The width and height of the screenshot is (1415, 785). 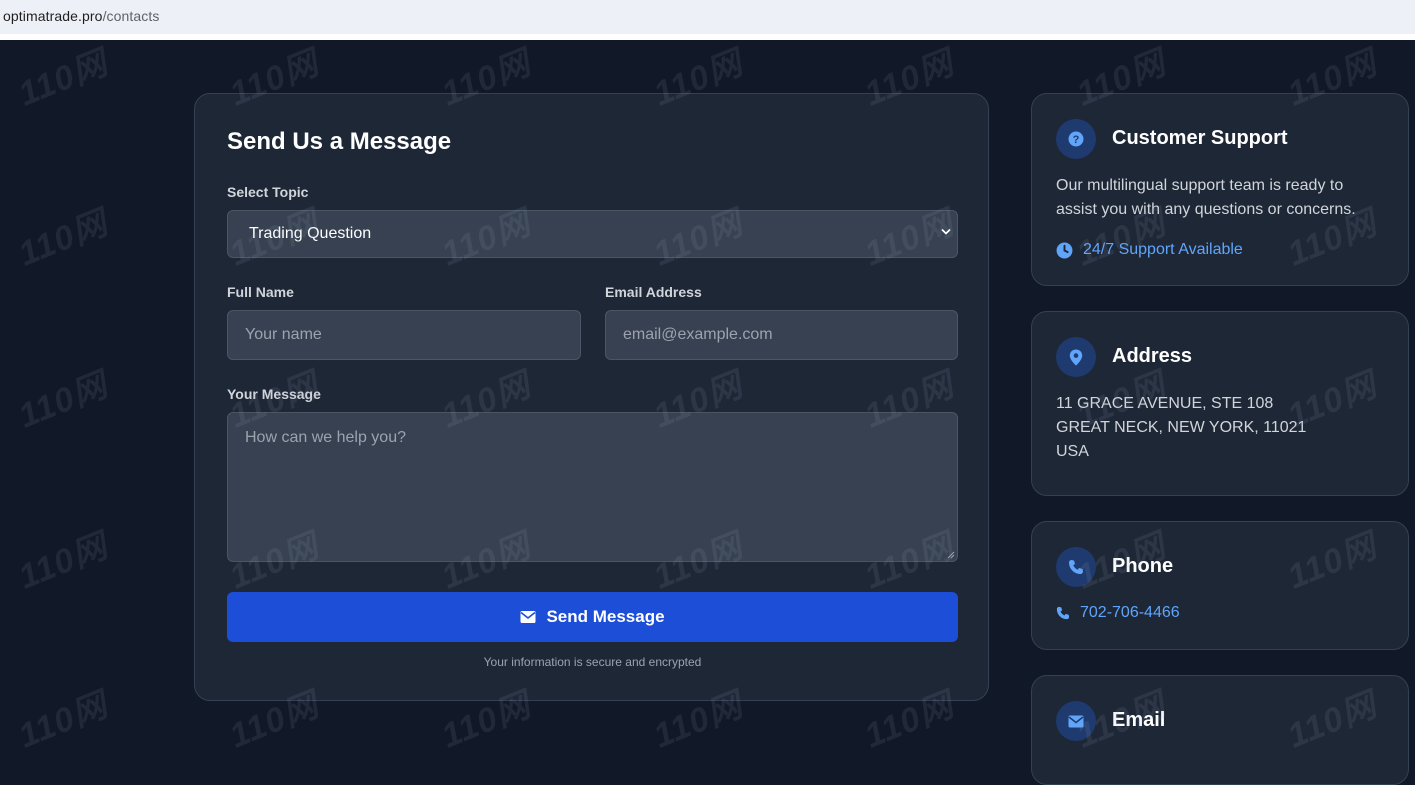 I want to click on secure-note: Your information is secure and encrypted, so click(x=592, y=662).